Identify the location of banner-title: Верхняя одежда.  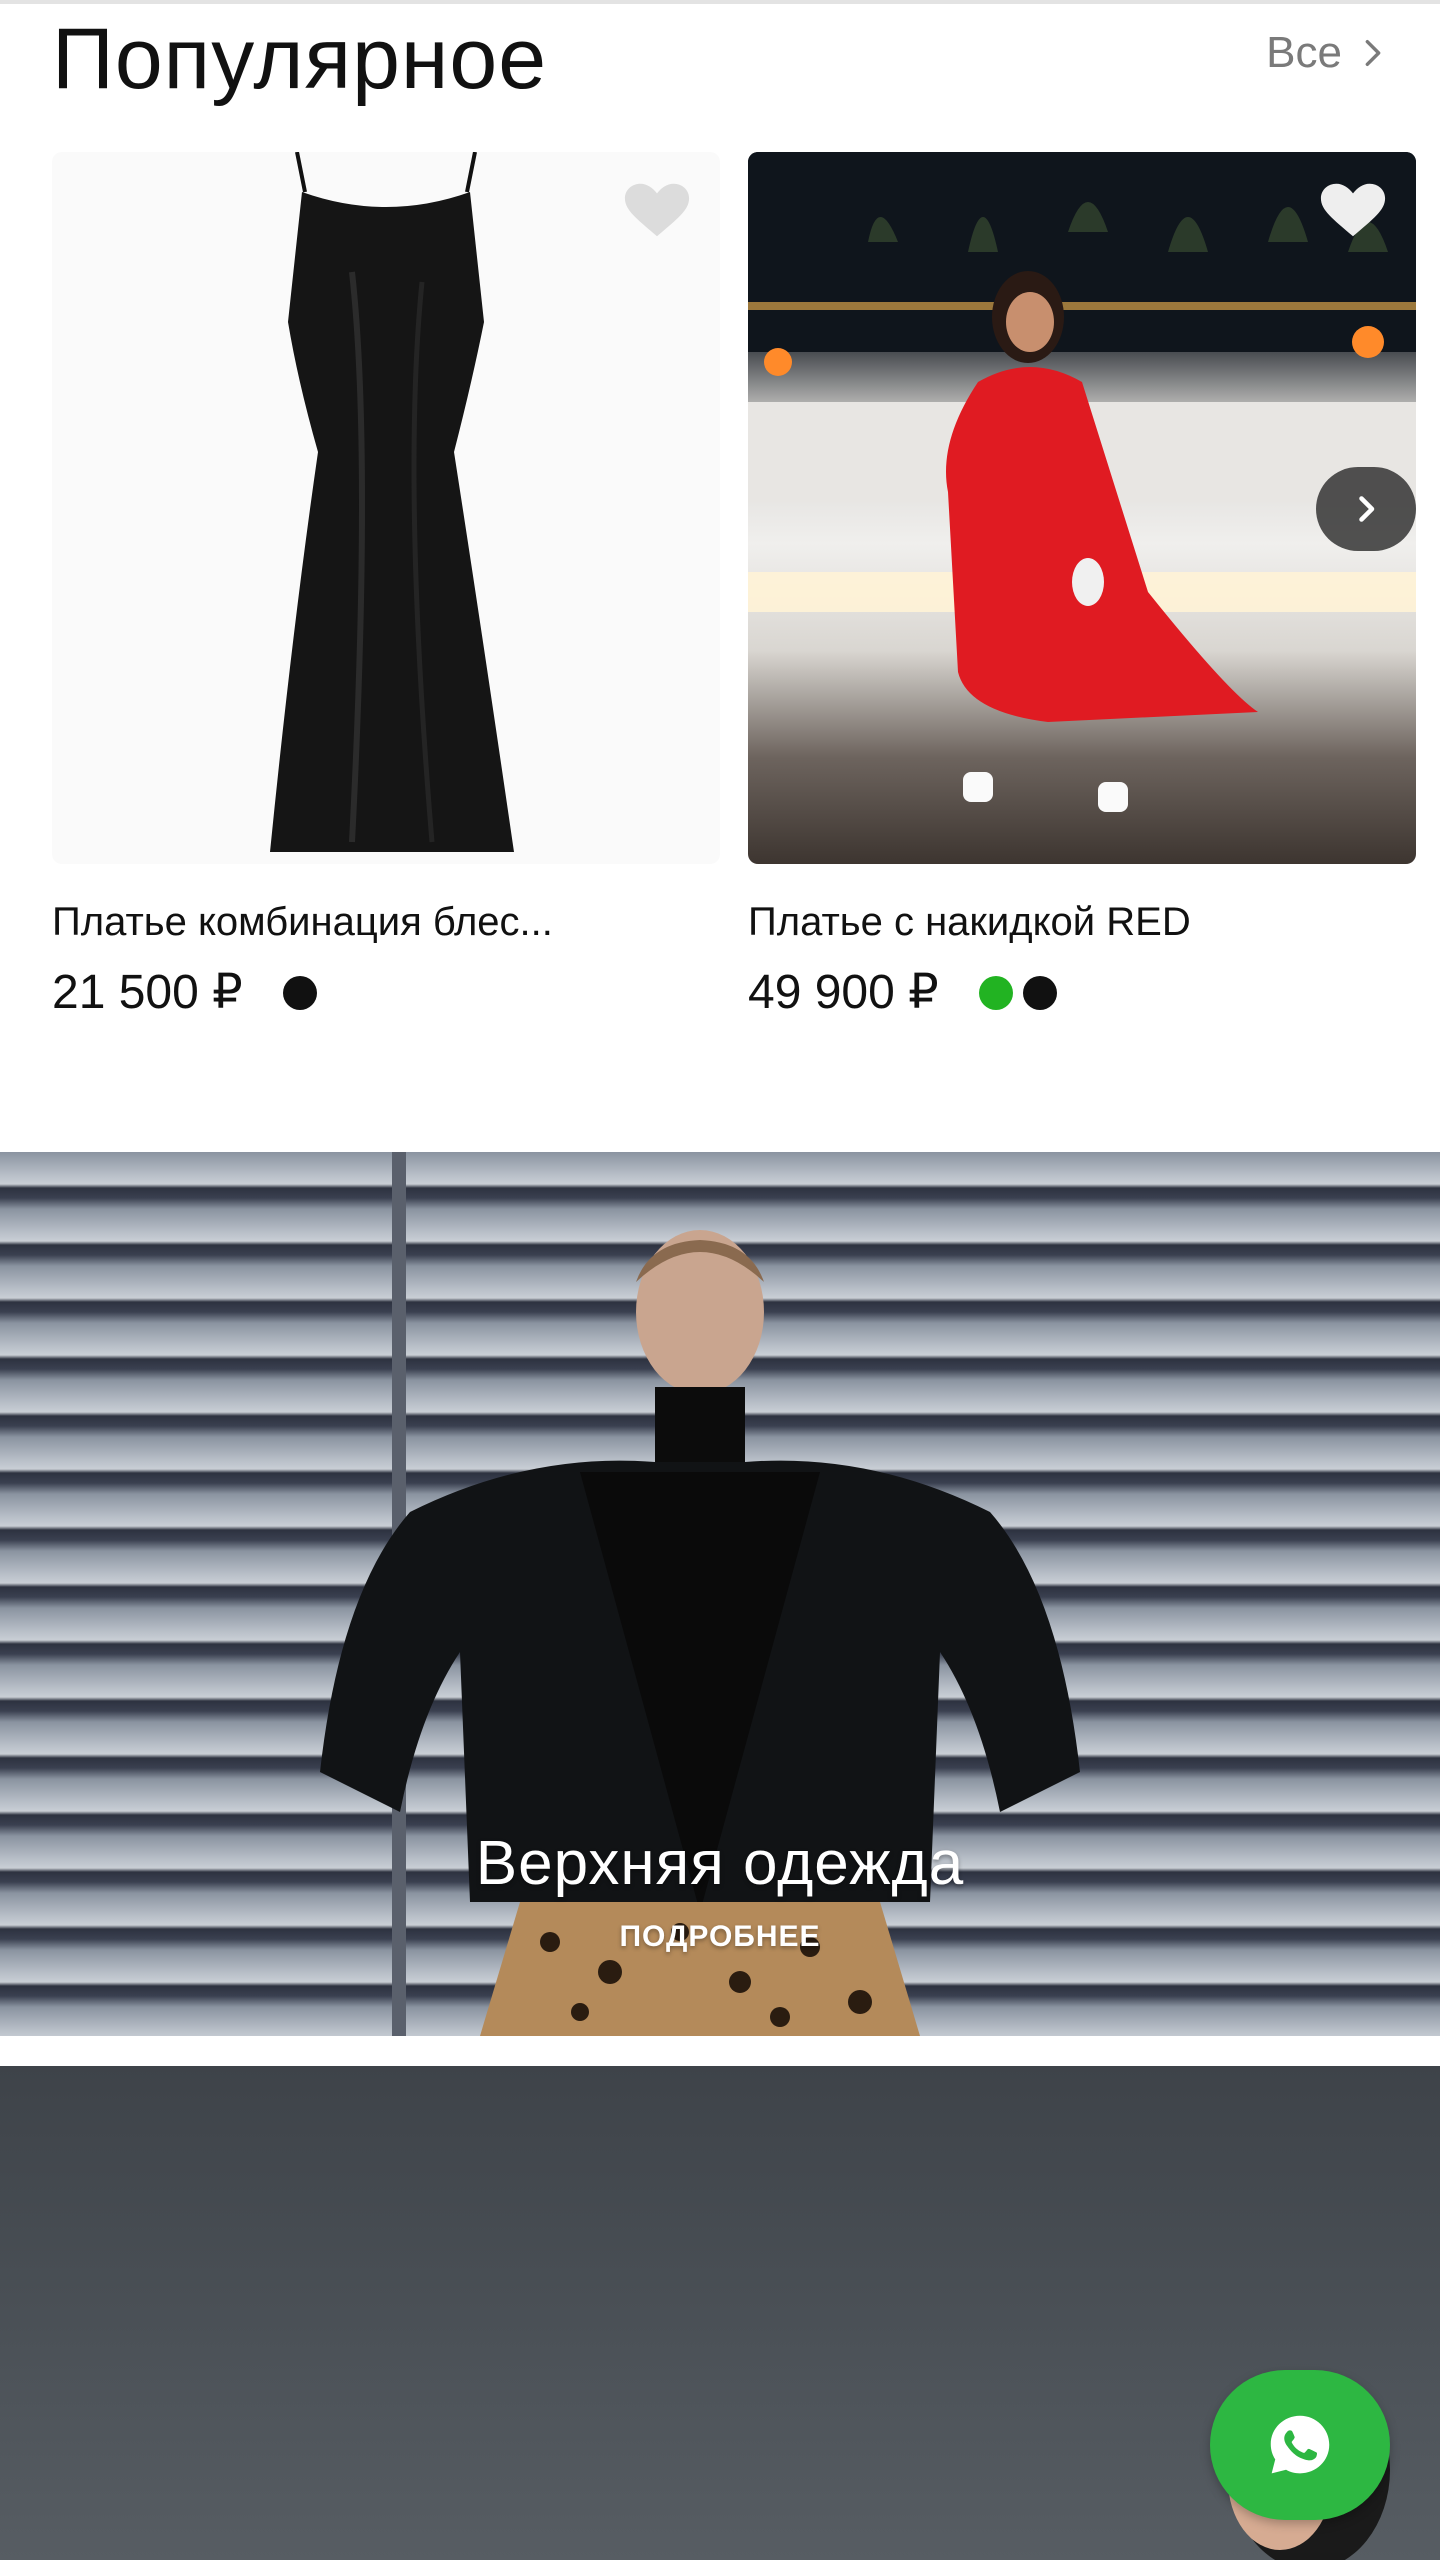
(720, 1863).